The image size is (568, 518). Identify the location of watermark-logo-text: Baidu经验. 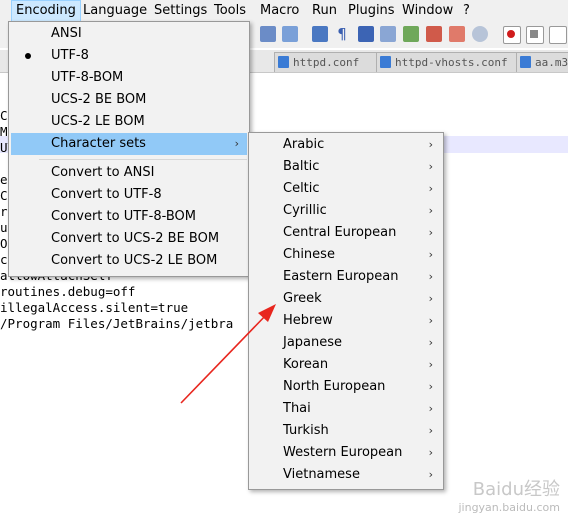
(516, 489).